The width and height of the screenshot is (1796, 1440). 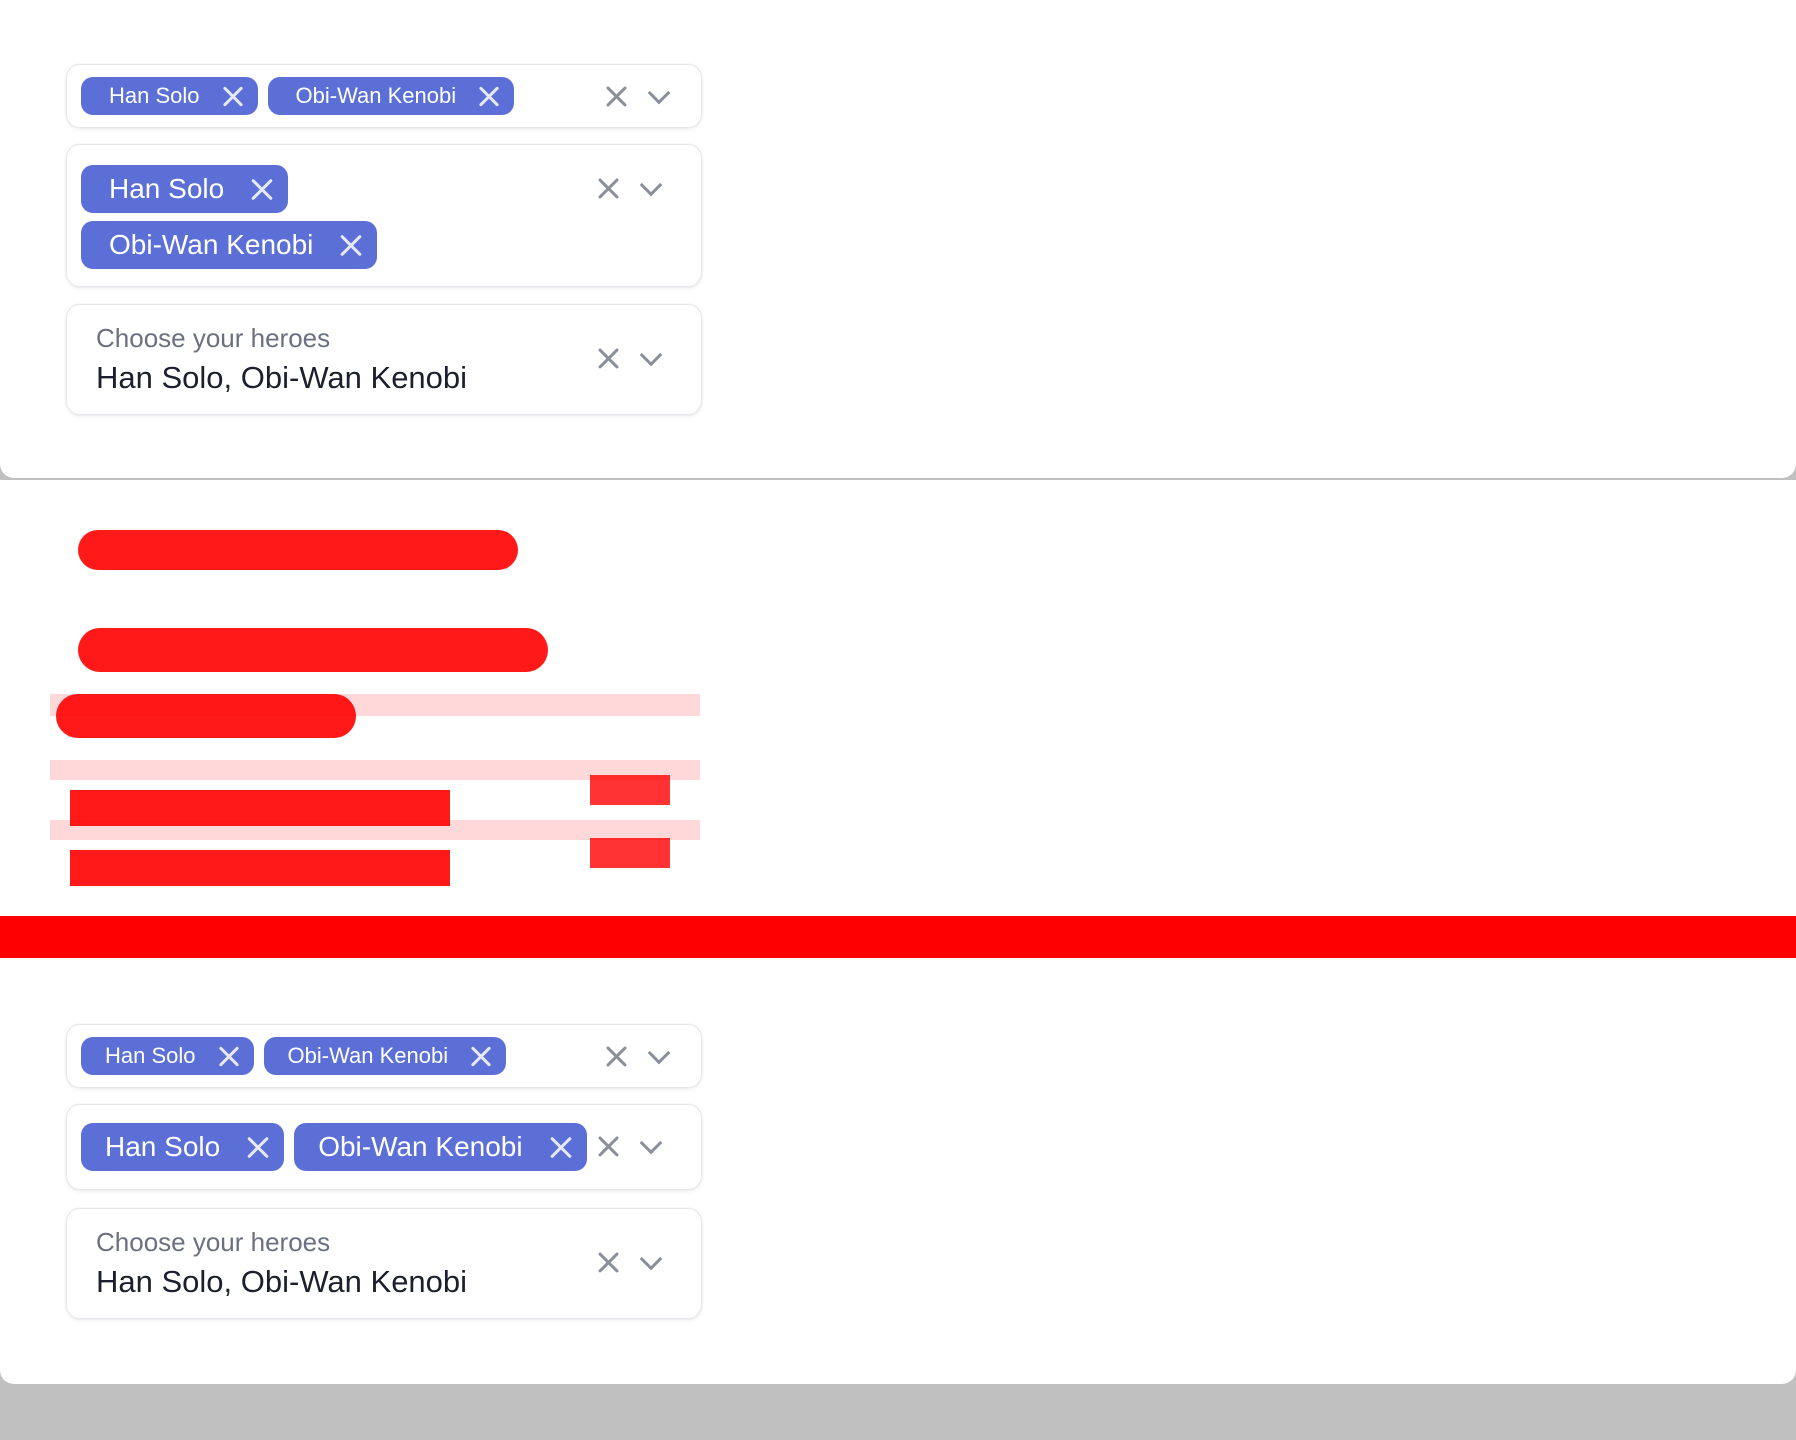 I want to click on glitch-bar, so click(x=898, y=937).